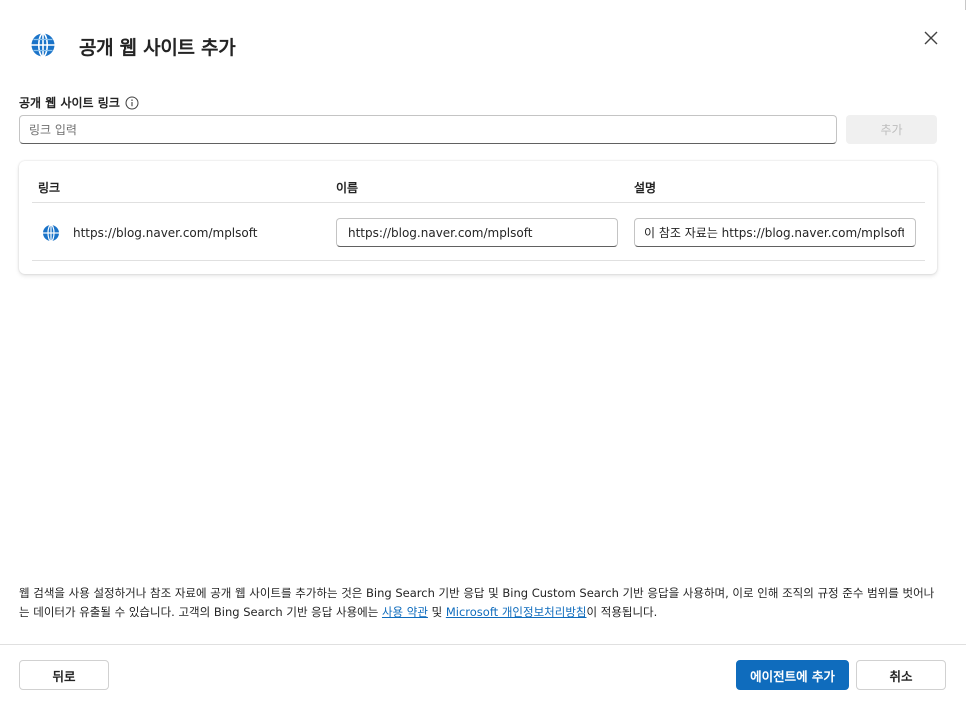 The width and height of the screenshot is (966, 703). Describe the element at coordinates (516, 612) in the screenshot. I see `privacy-statement-link: Microsoft 개인정보처리방침` at that location.